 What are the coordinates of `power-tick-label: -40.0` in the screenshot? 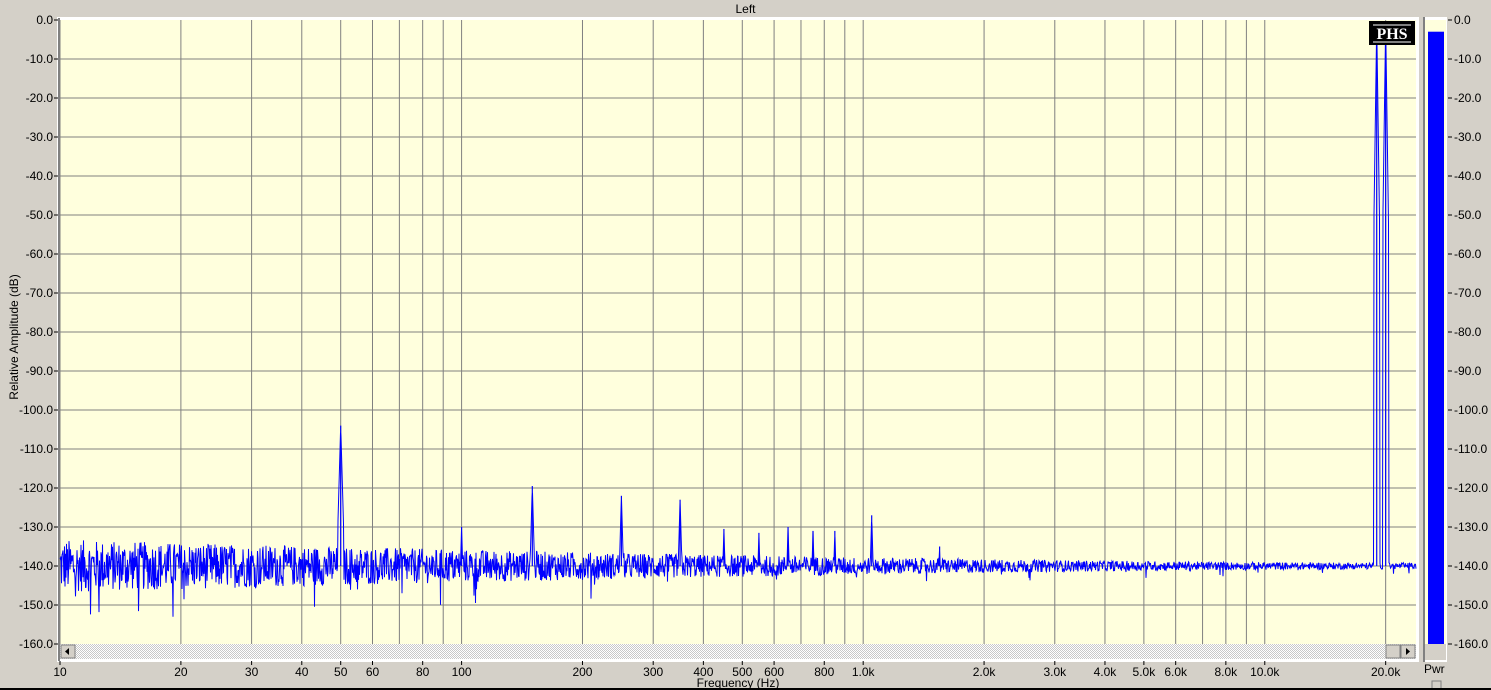 It's located at (1468, 176).